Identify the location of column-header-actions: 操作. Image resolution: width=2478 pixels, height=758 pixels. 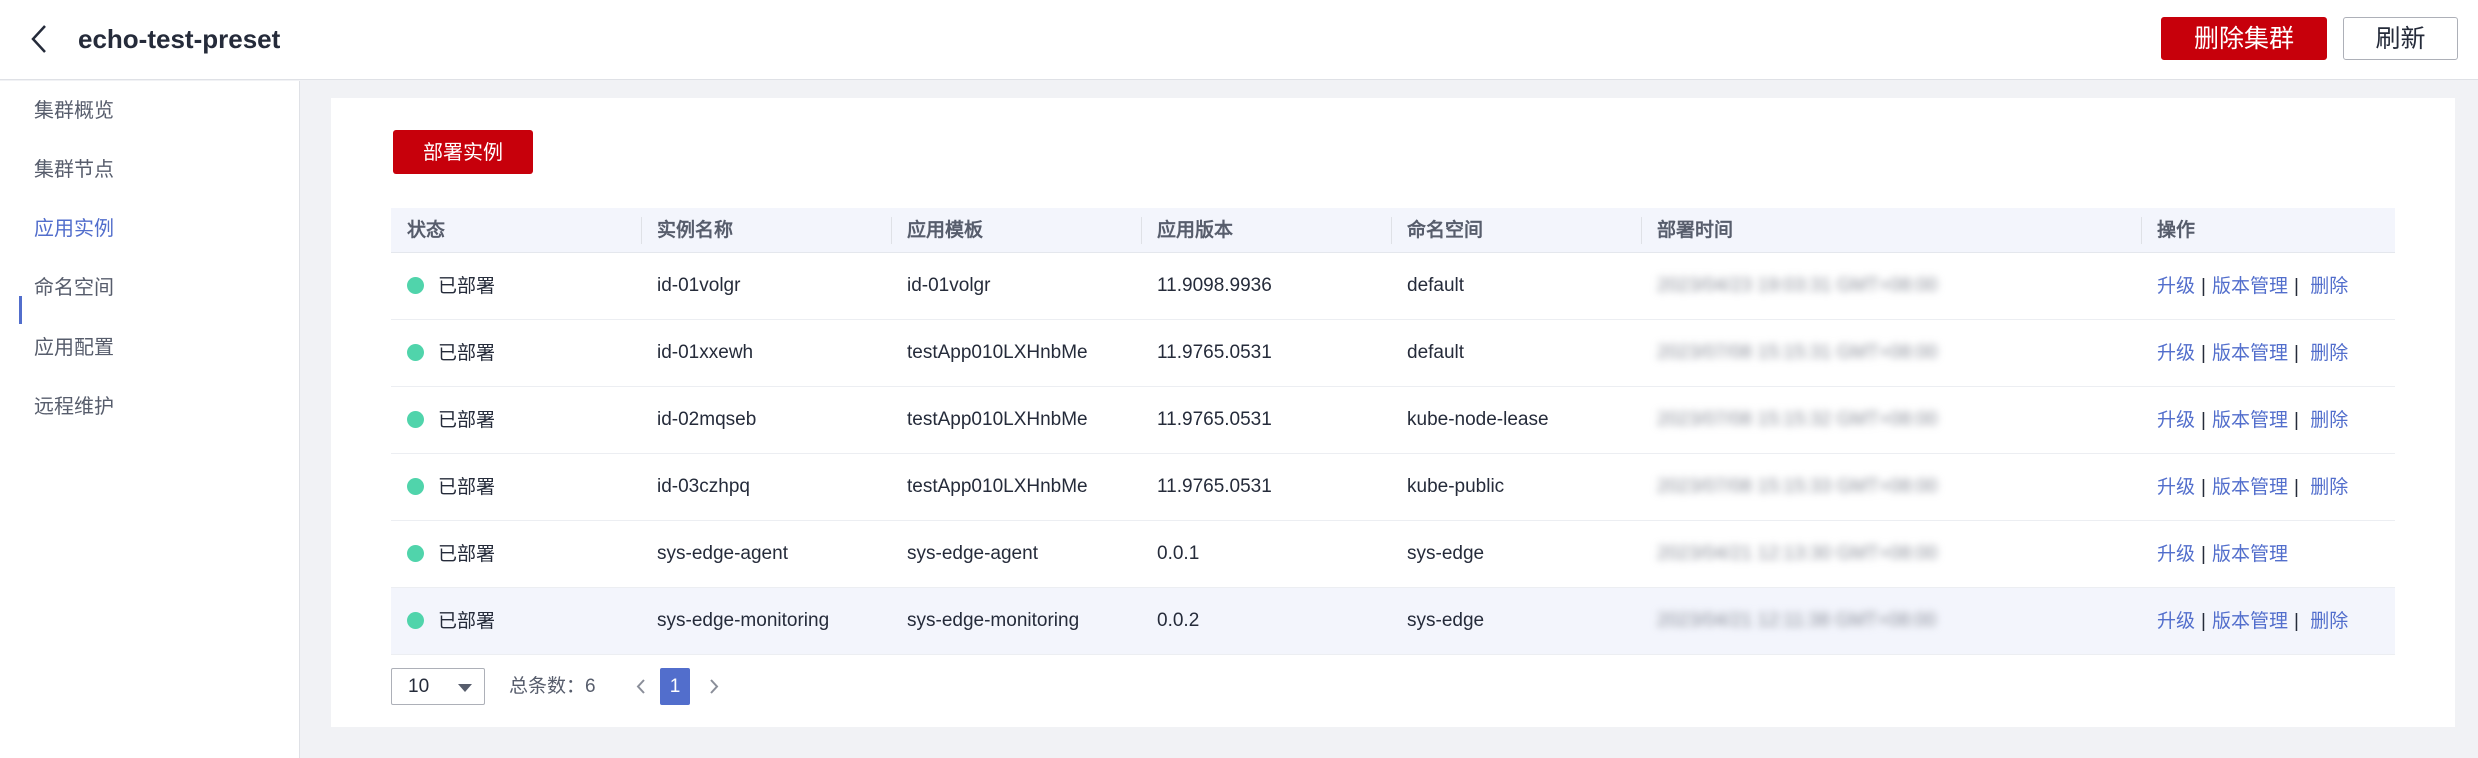
(2176, 230).